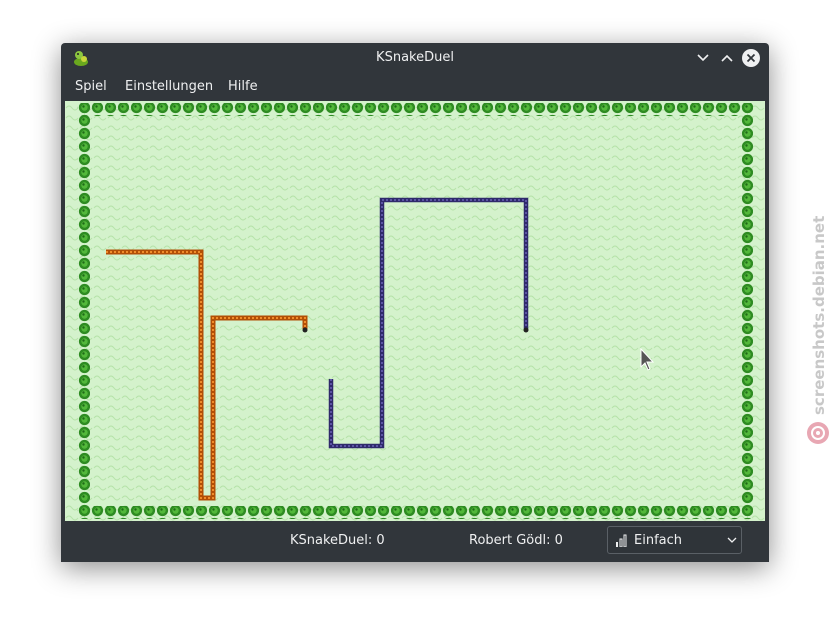  I want to click on difficulty-select: Einfach, so click(674, 540).